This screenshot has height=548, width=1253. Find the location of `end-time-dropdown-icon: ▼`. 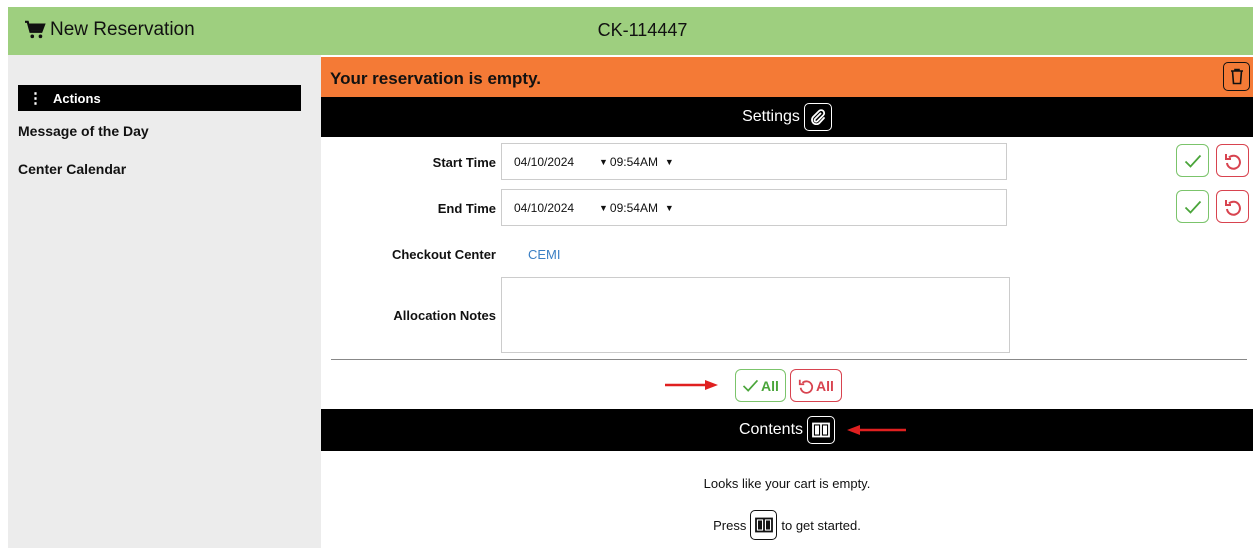

end-time-dropdown-icon: ▼ is located at coordinates (669, 208).